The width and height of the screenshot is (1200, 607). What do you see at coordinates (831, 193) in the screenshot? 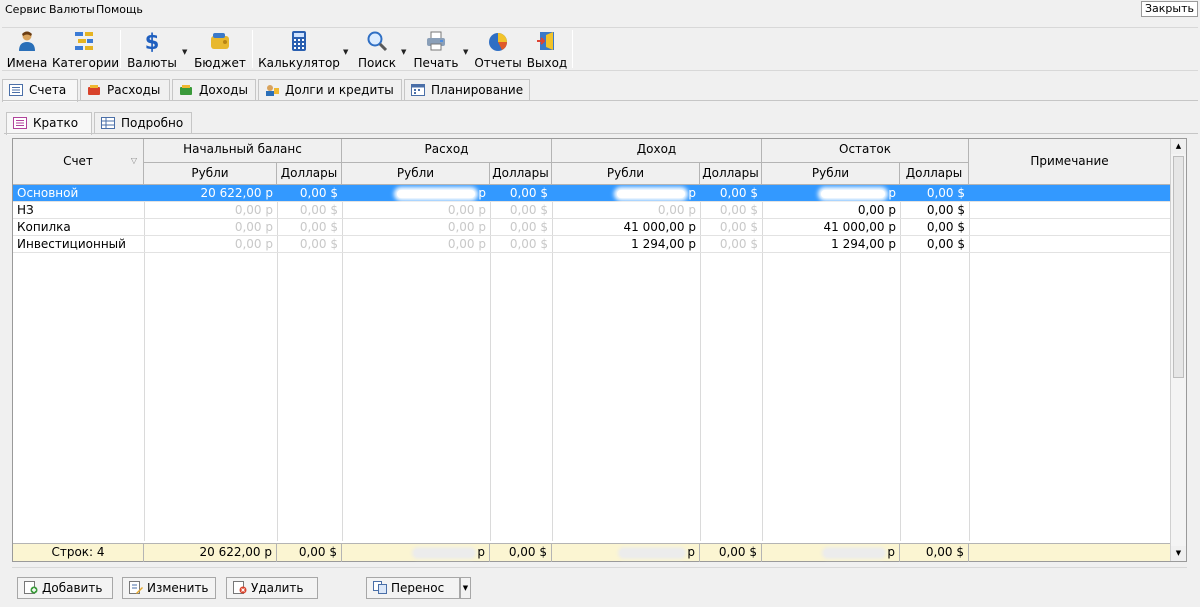
I see `cell-balance-rub: р` at bounding box center [831, 193].